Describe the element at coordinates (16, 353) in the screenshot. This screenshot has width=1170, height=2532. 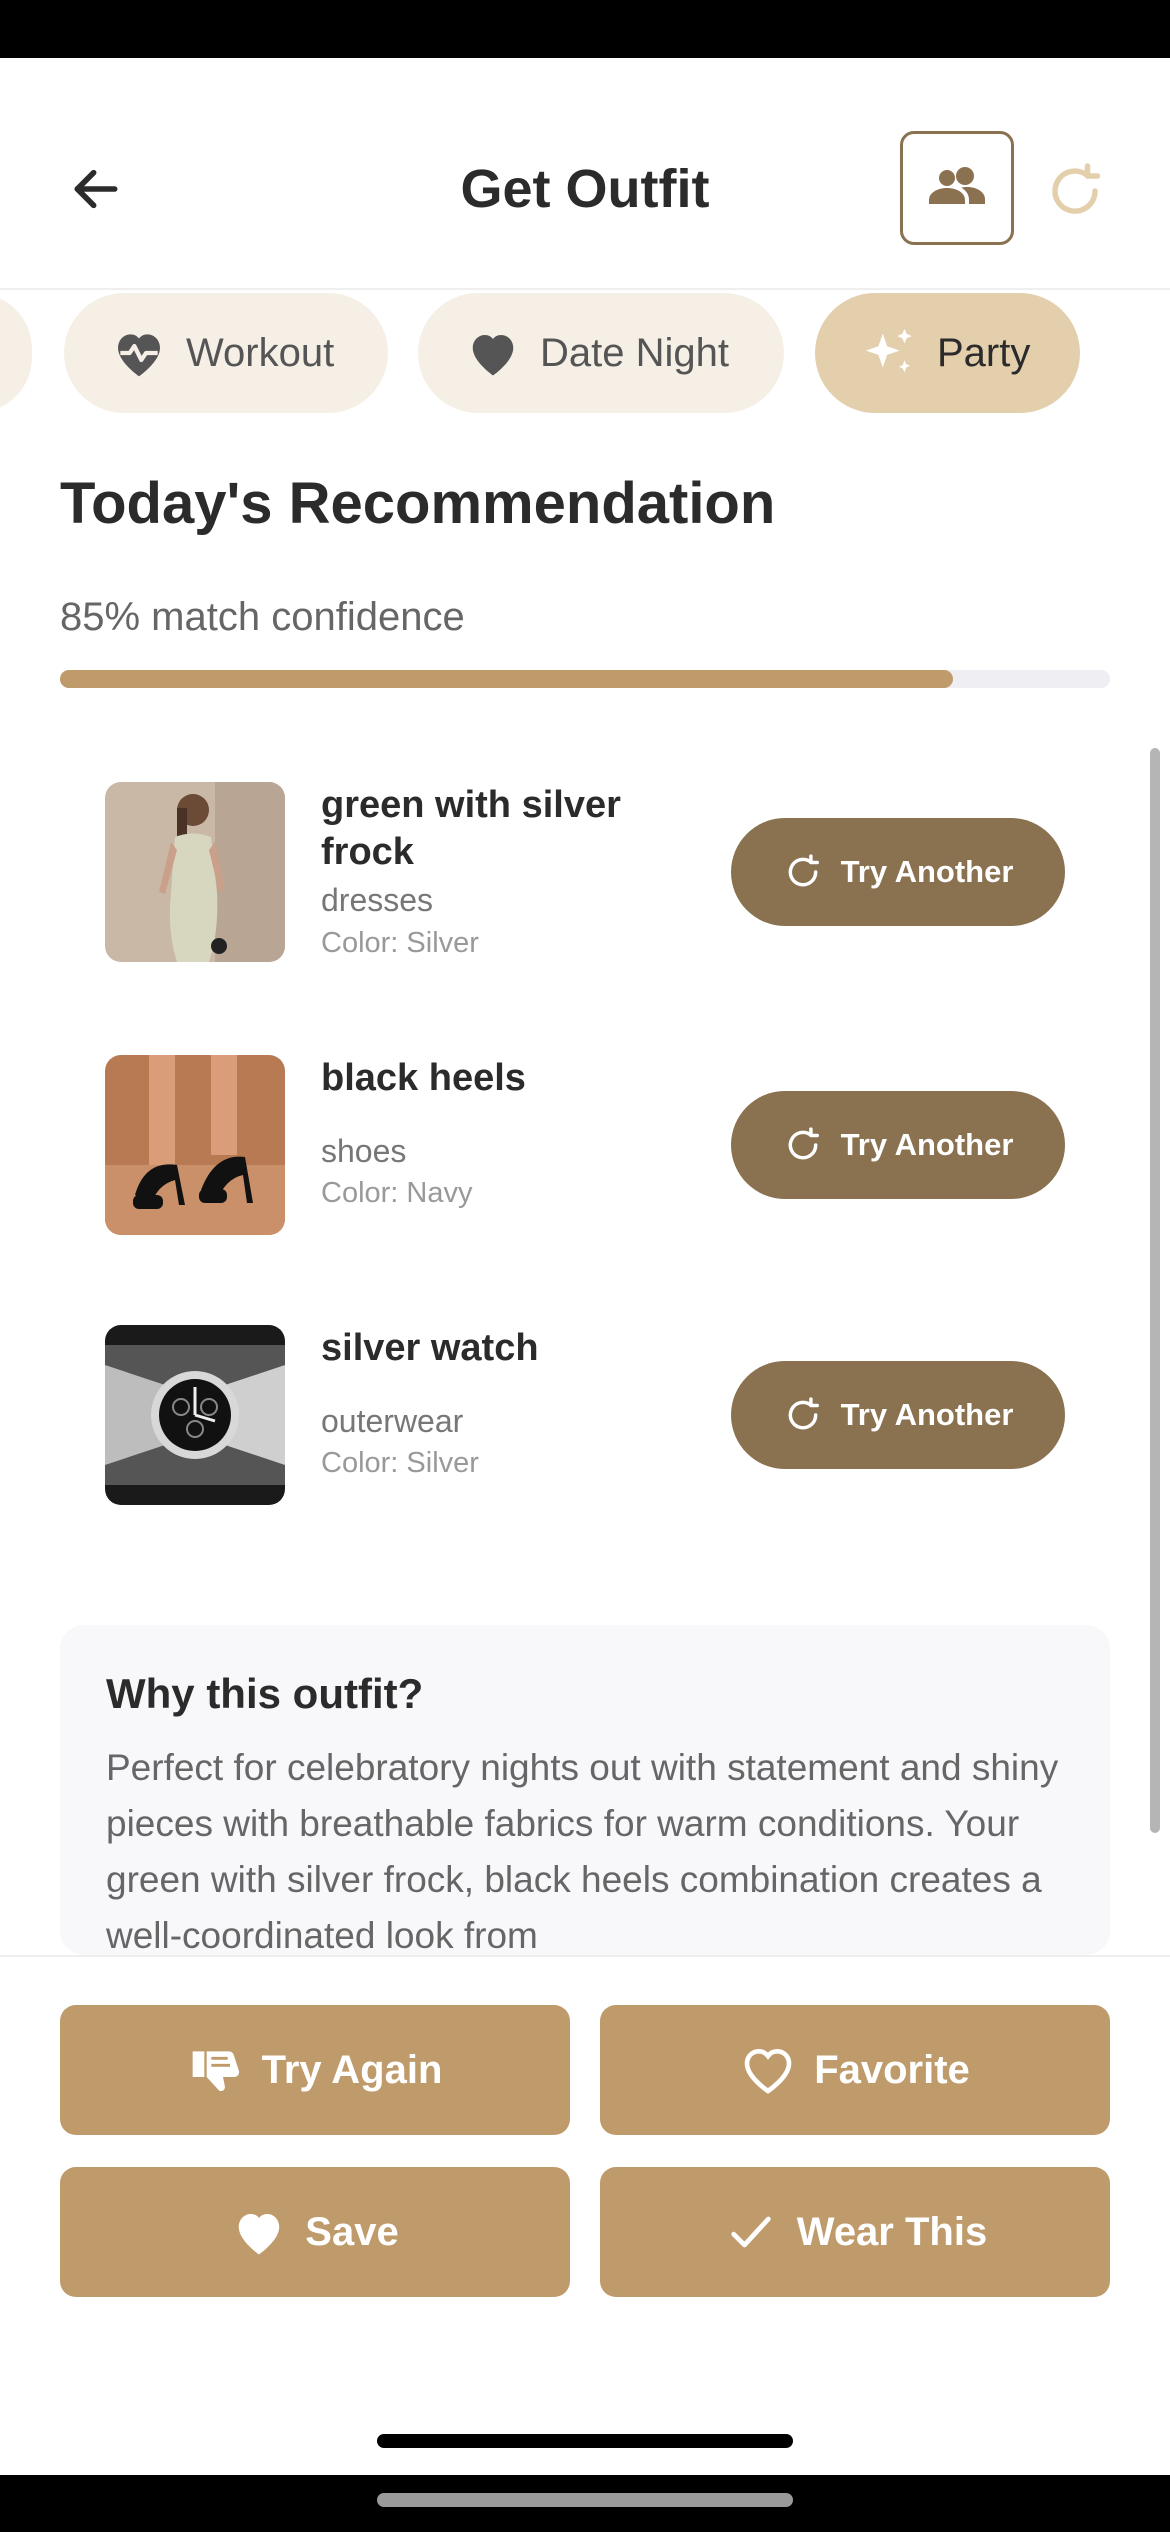
I see `occasion-chip-hidden` at that location.